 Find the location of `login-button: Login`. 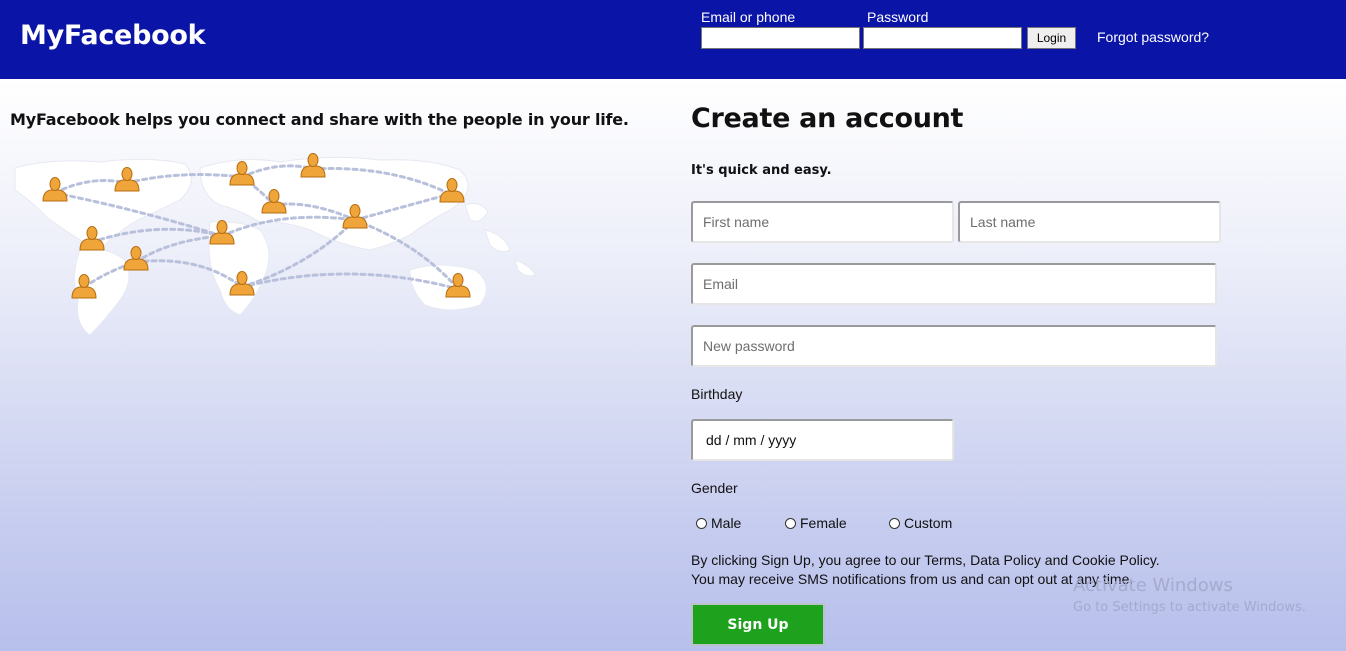

login-button: Login is located at coordinates (1051, 38).